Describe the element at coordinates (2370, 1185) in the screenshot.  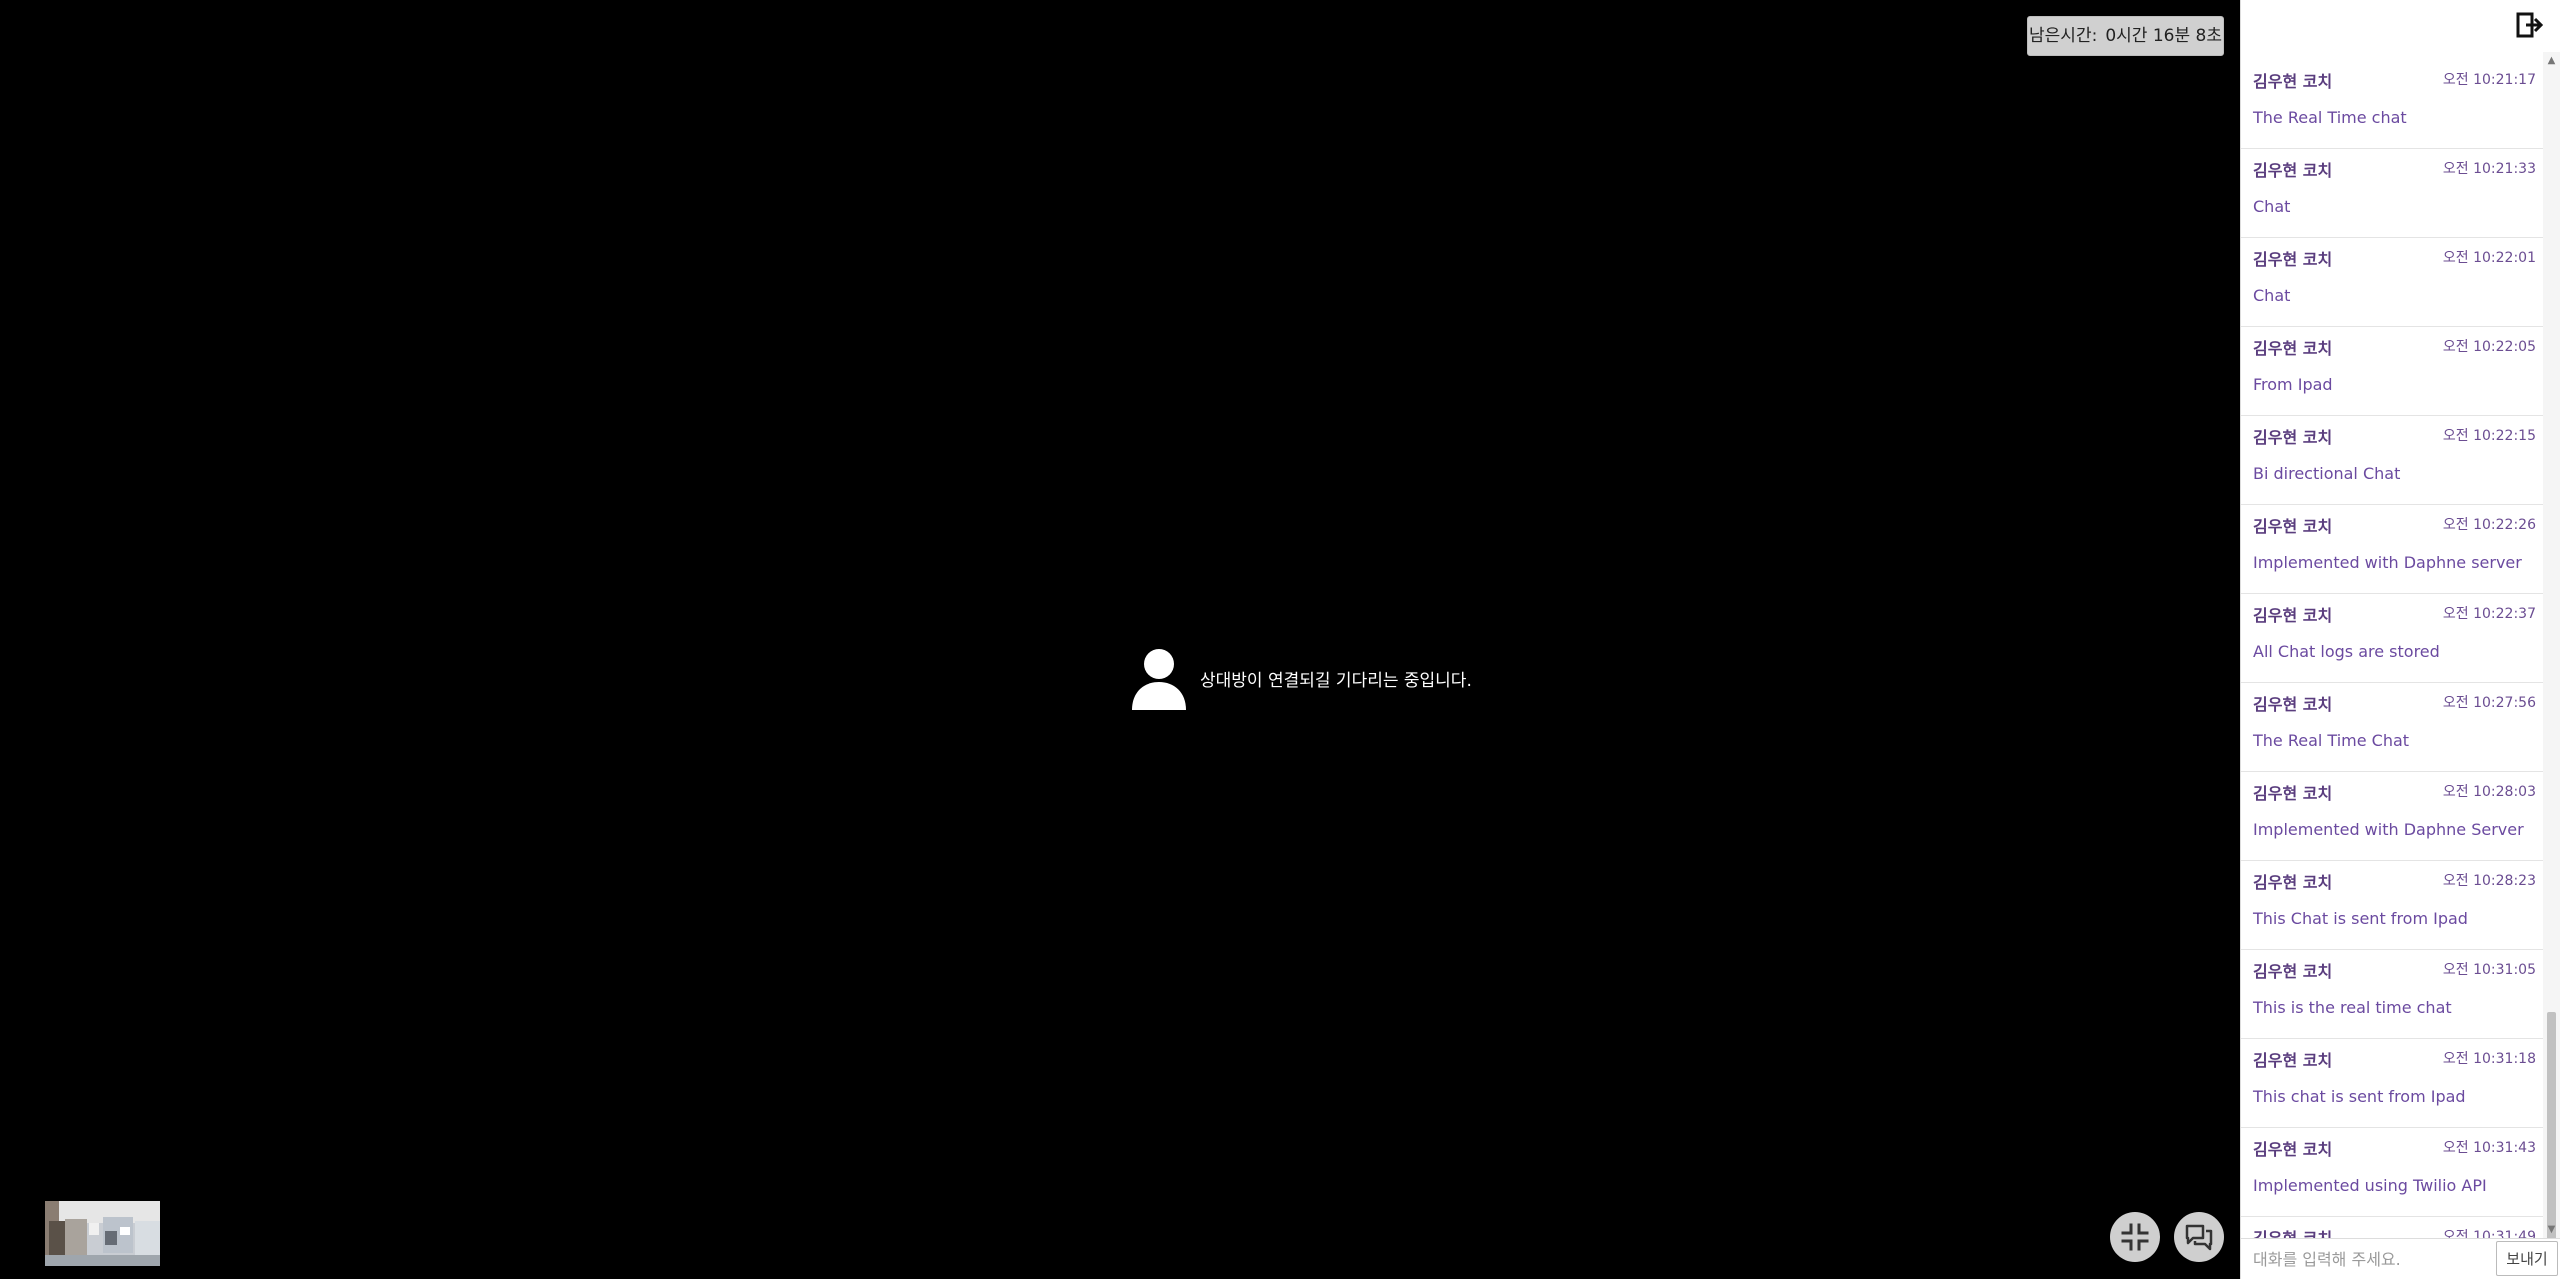
I see `message-text: Implemented using Twilio API` at that location.